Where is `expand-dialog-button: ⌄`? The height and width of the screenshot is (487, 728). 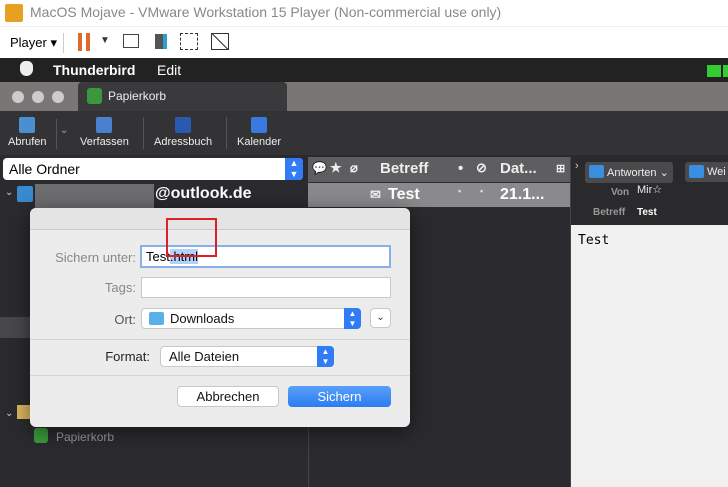 expand-dialog-button: ⌄ is located at coordinates (380, 318).